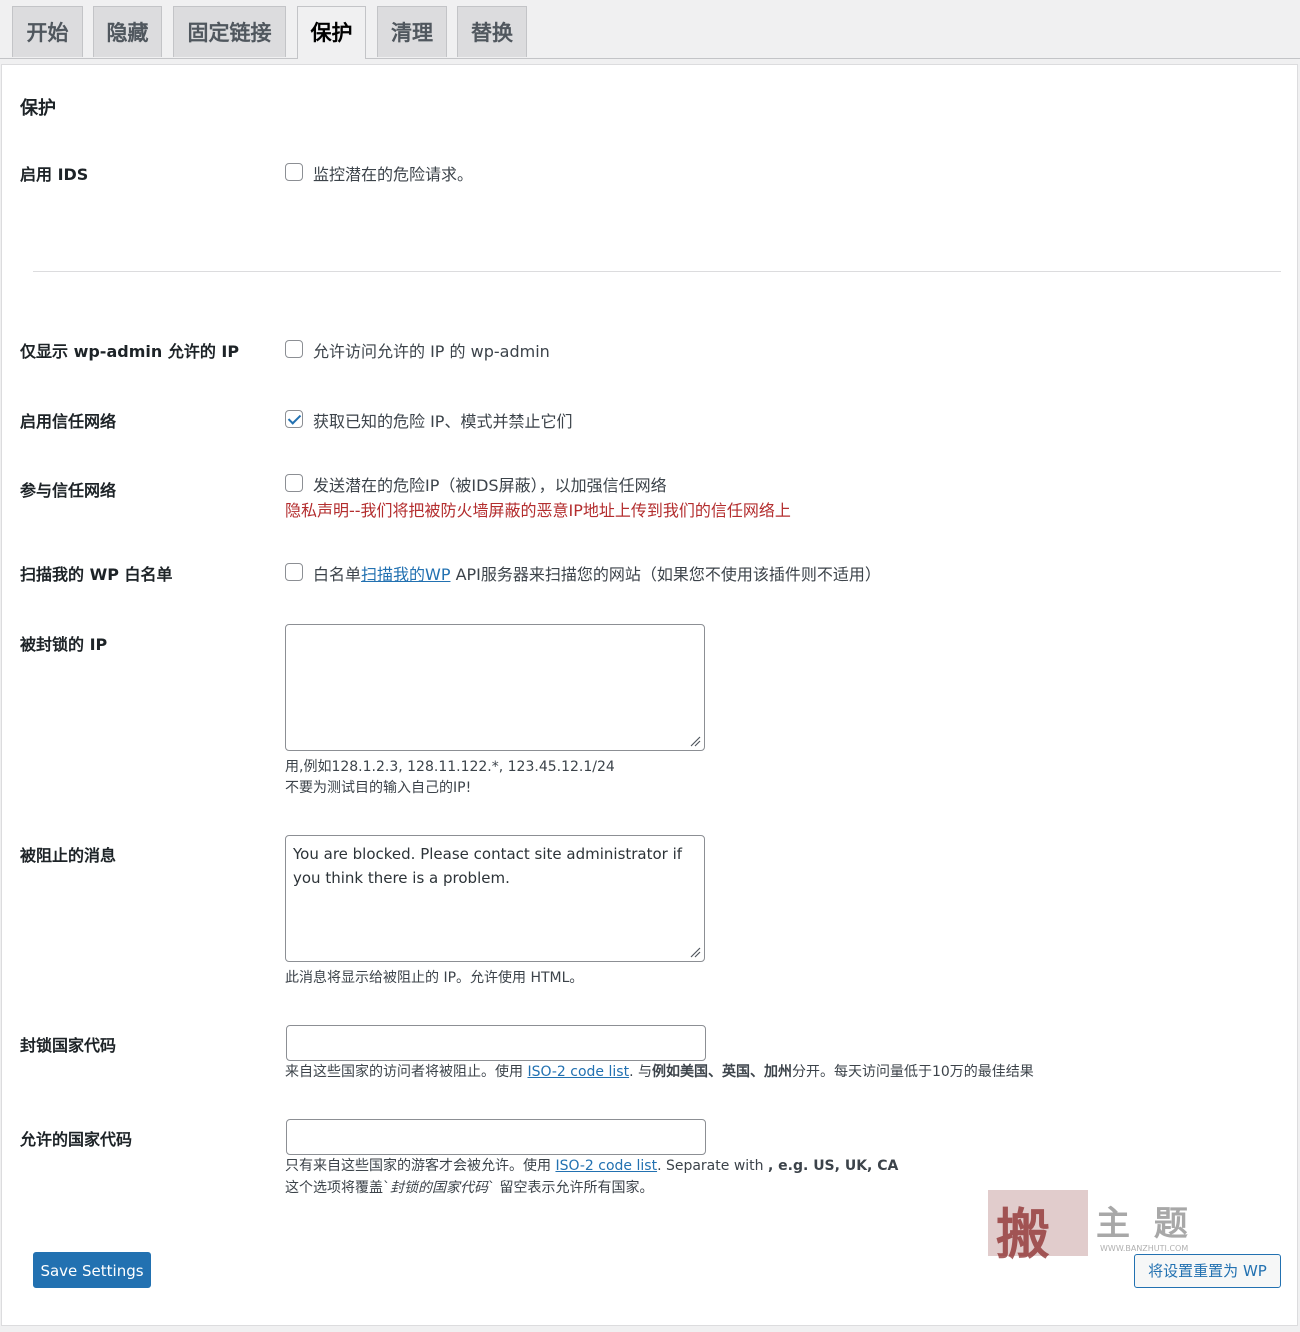  What do you see at coordinates (68, 1045) in the screenshot?
I see `label-block-countries: 封锁国家代码` at bounding box center [68, 1045].